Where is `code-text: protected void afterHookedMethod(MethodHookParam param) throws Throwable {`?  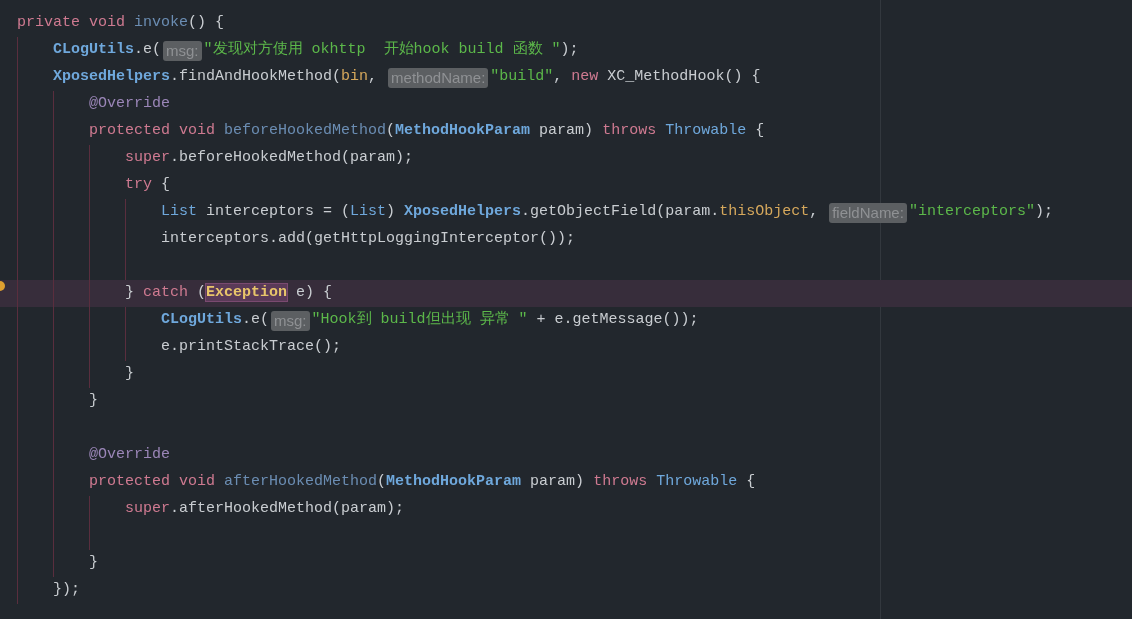 code-text: protected void afterHookedMethod(MethodHookParam param) throws Throwable { is located at coordinates (422, 482).